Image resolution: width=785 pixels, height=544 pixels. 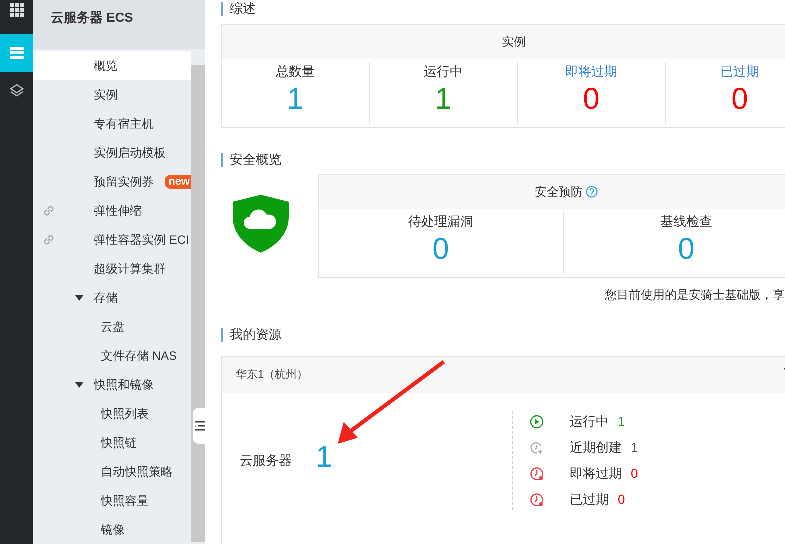 I want to click on security-note: 您目前使用的是安骑士基础版，享, so click(x=695, y=295).